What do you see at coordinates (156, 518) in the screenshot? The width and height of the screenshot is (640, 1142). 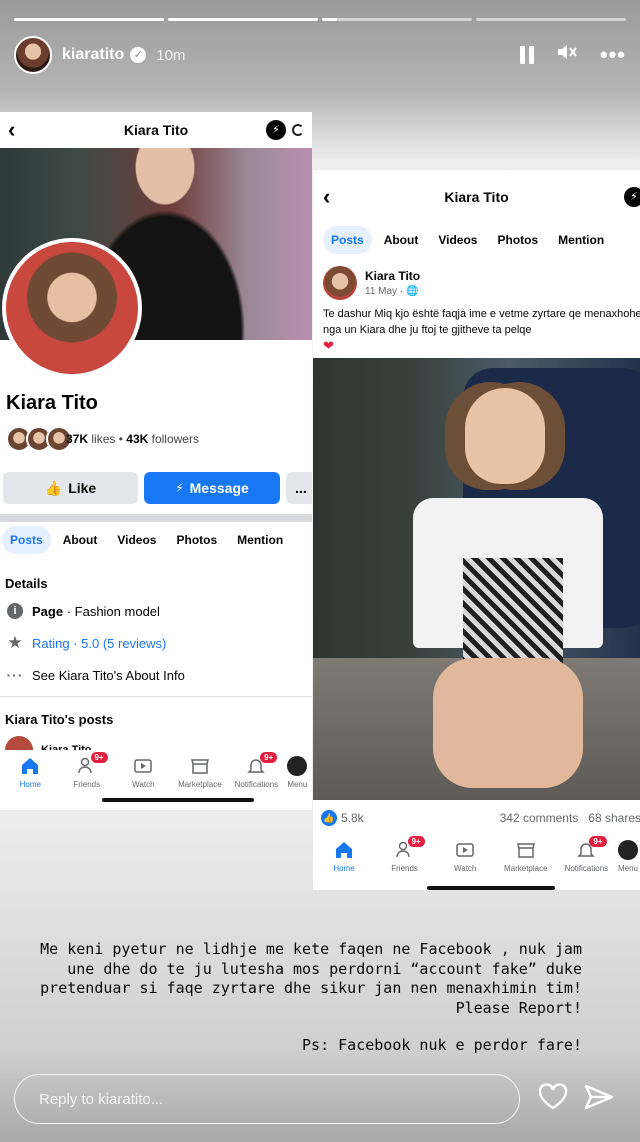 I see `section-divider` at bounding box center [156, 518].